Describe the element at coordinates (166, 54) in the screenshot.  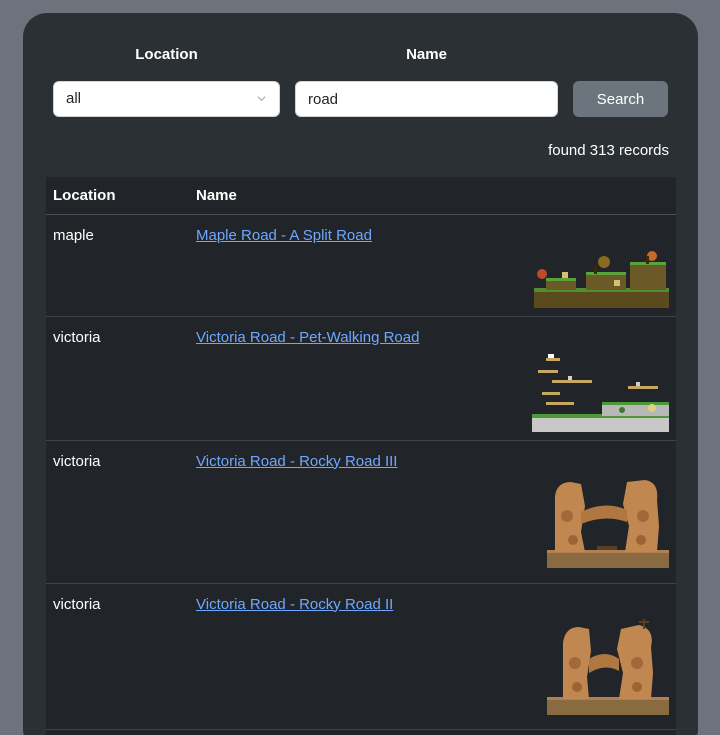
I see `location-label: Location` at that location.